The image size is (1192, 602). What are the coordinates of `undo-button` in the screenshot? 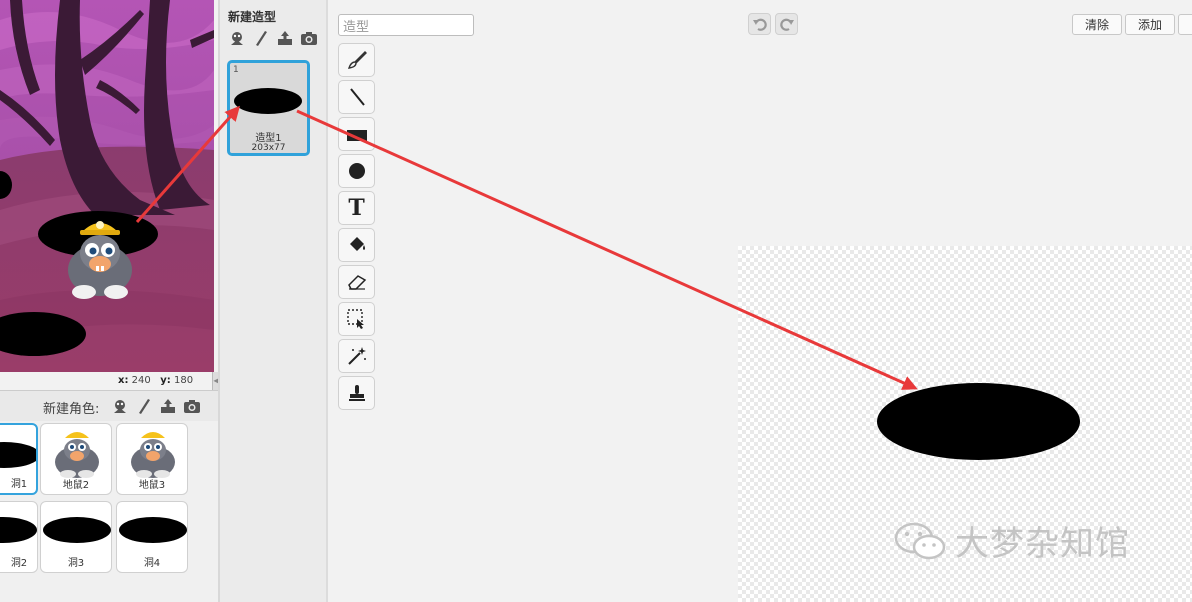 It's located at (759, 24).